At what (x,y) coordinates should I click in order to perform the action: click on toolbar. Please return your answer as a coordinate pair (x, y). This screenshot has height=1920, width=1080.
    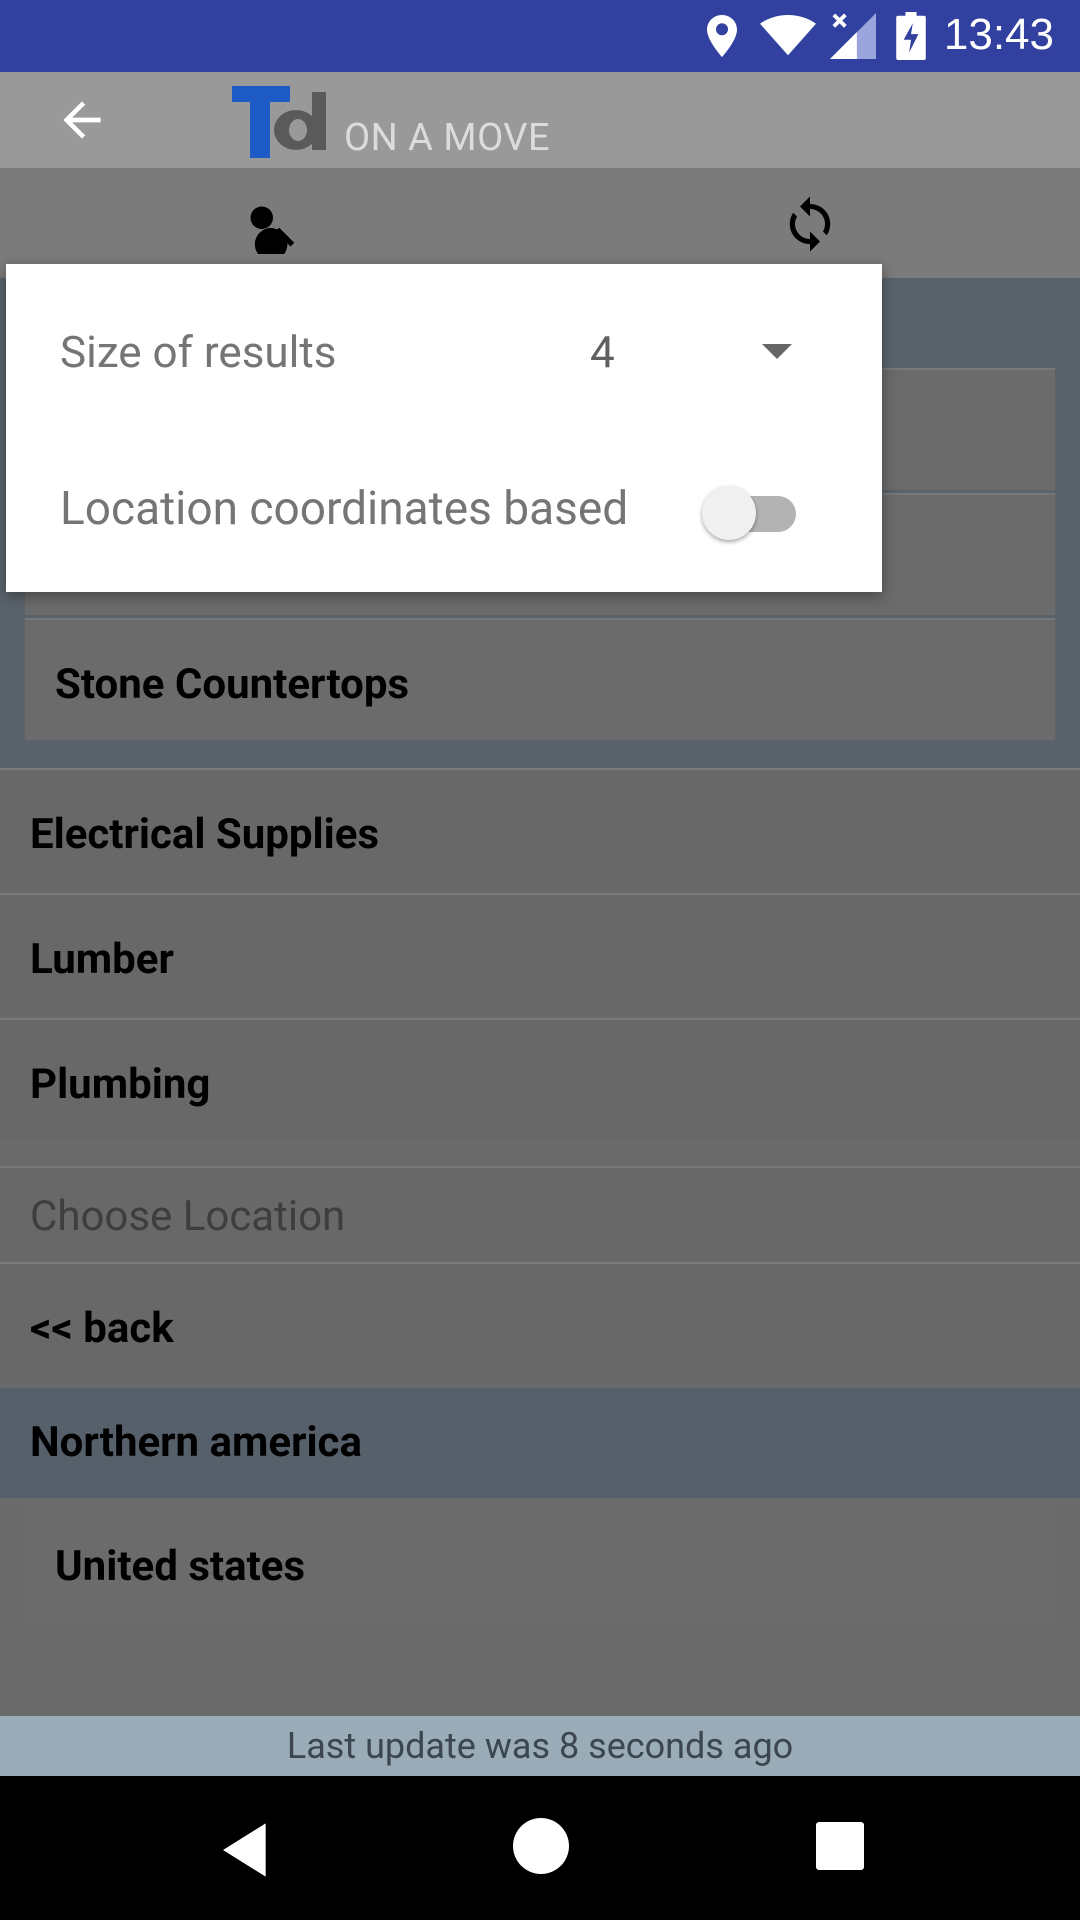
    Looking at the image, I should click on (540, 223).